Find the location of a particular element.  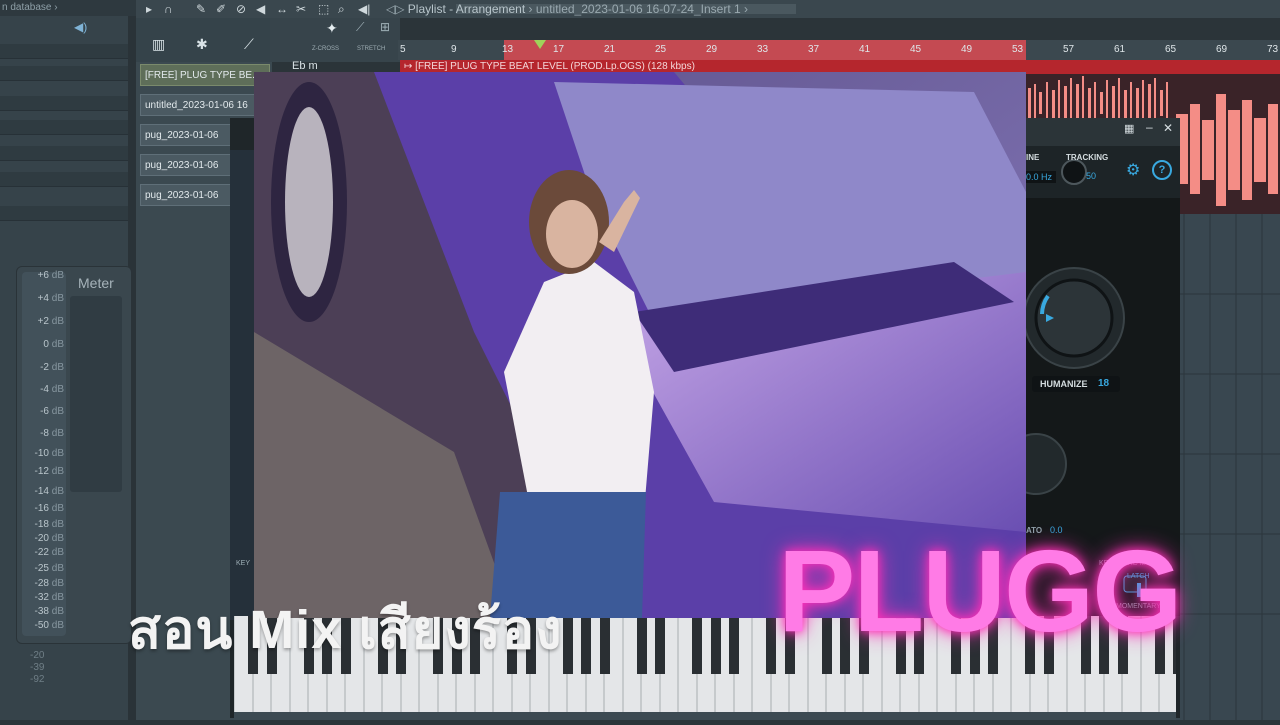

audio-wave-icon: ✱ is located at coordinates (202, 44).